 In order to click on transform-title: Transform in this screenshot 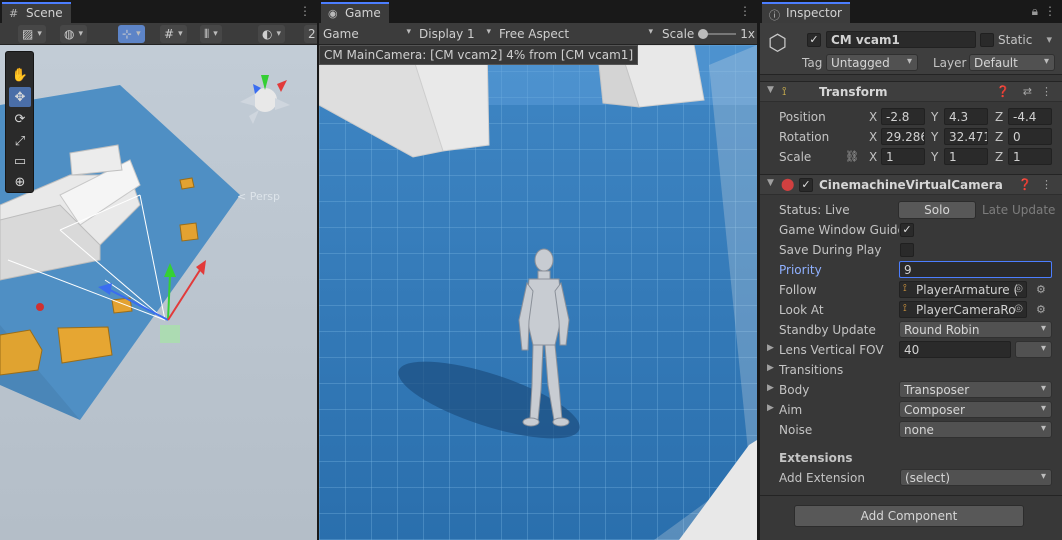, I will do `click(853, 92)`.